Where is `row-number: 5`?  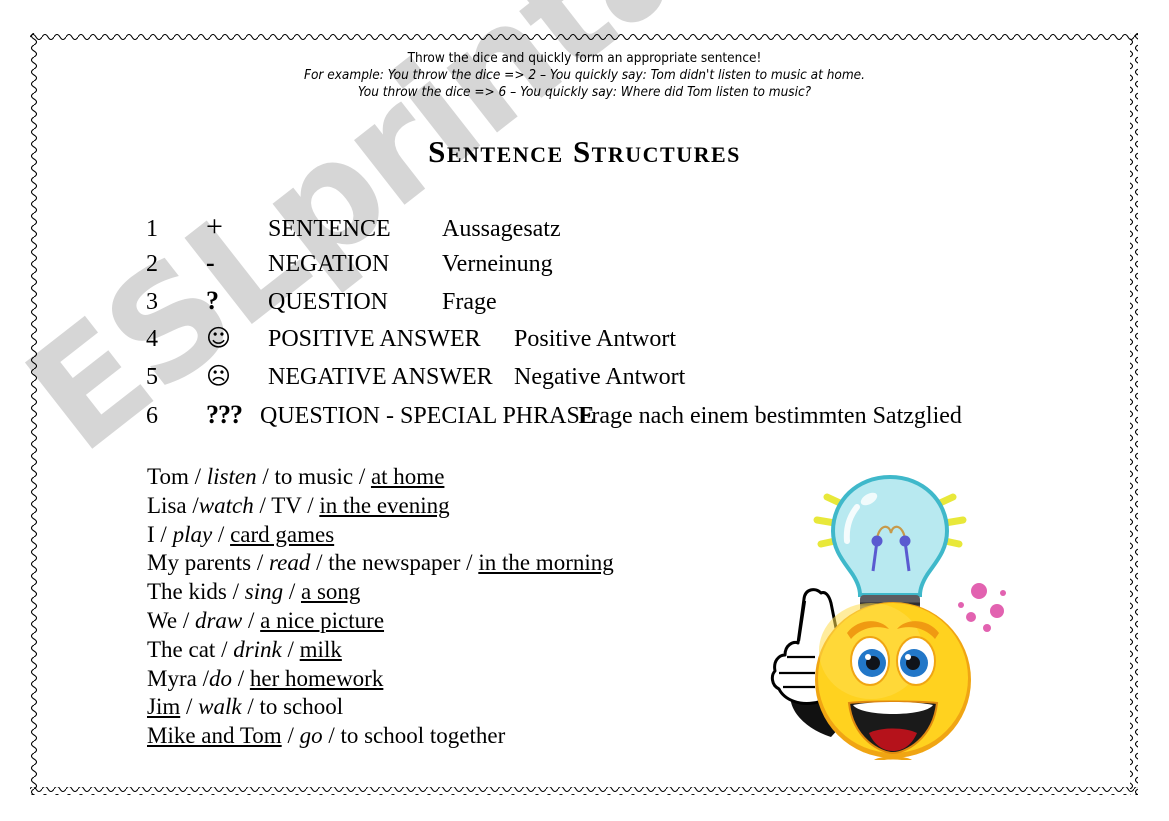 row-number: 5 is located at coordinates (152, 377).